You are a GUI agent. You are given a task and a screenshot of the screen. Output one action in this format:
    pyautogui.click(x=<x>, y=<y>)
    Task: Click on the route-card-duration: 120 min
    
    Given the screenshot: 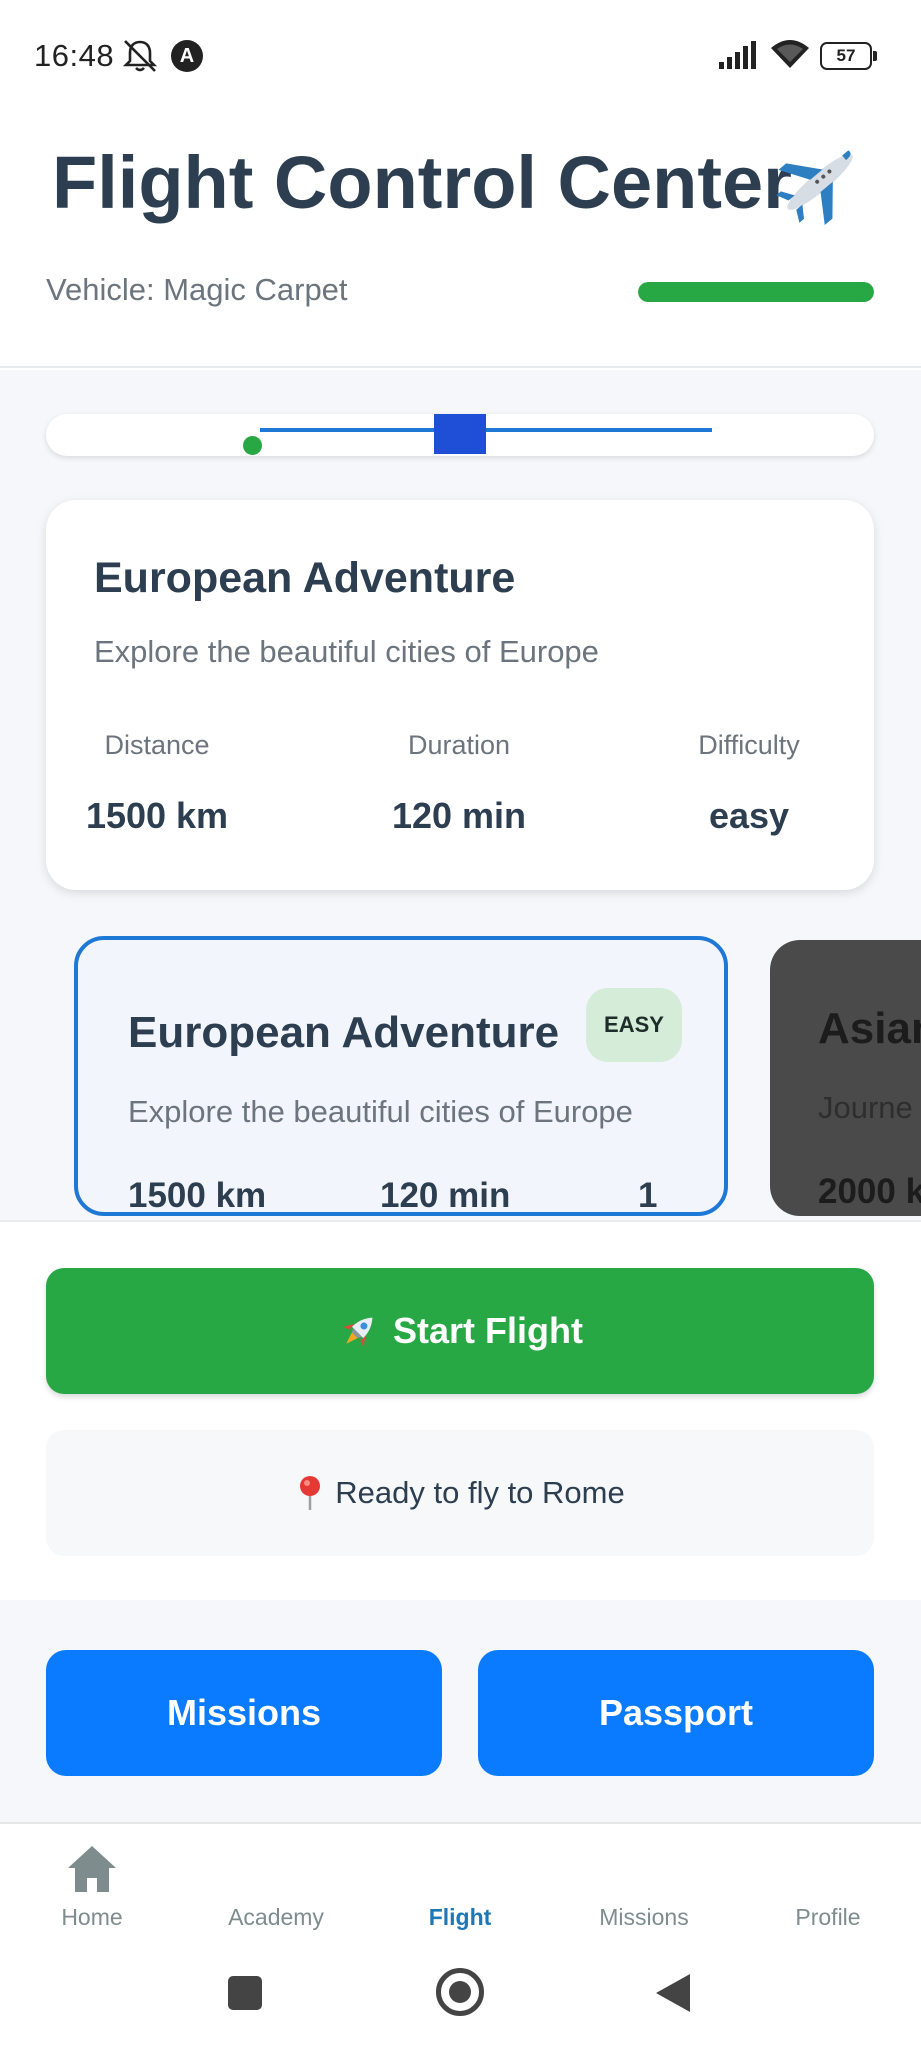 What is the action you would take?
    pyautogui.click(x=445, y=1195)
    